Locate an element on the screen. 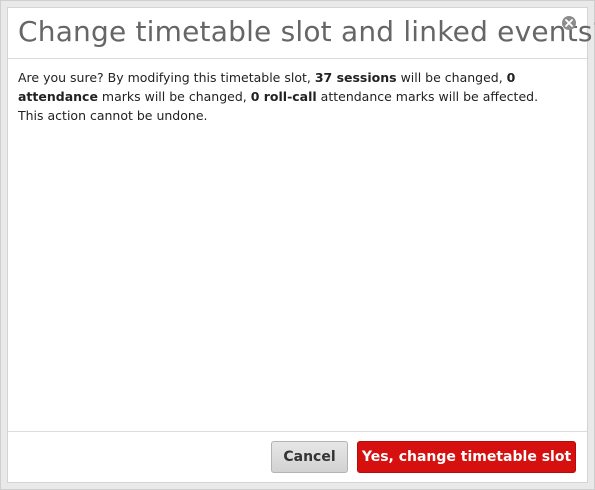  sessions-count: 37 sessions is located at coordinates (355, 77).